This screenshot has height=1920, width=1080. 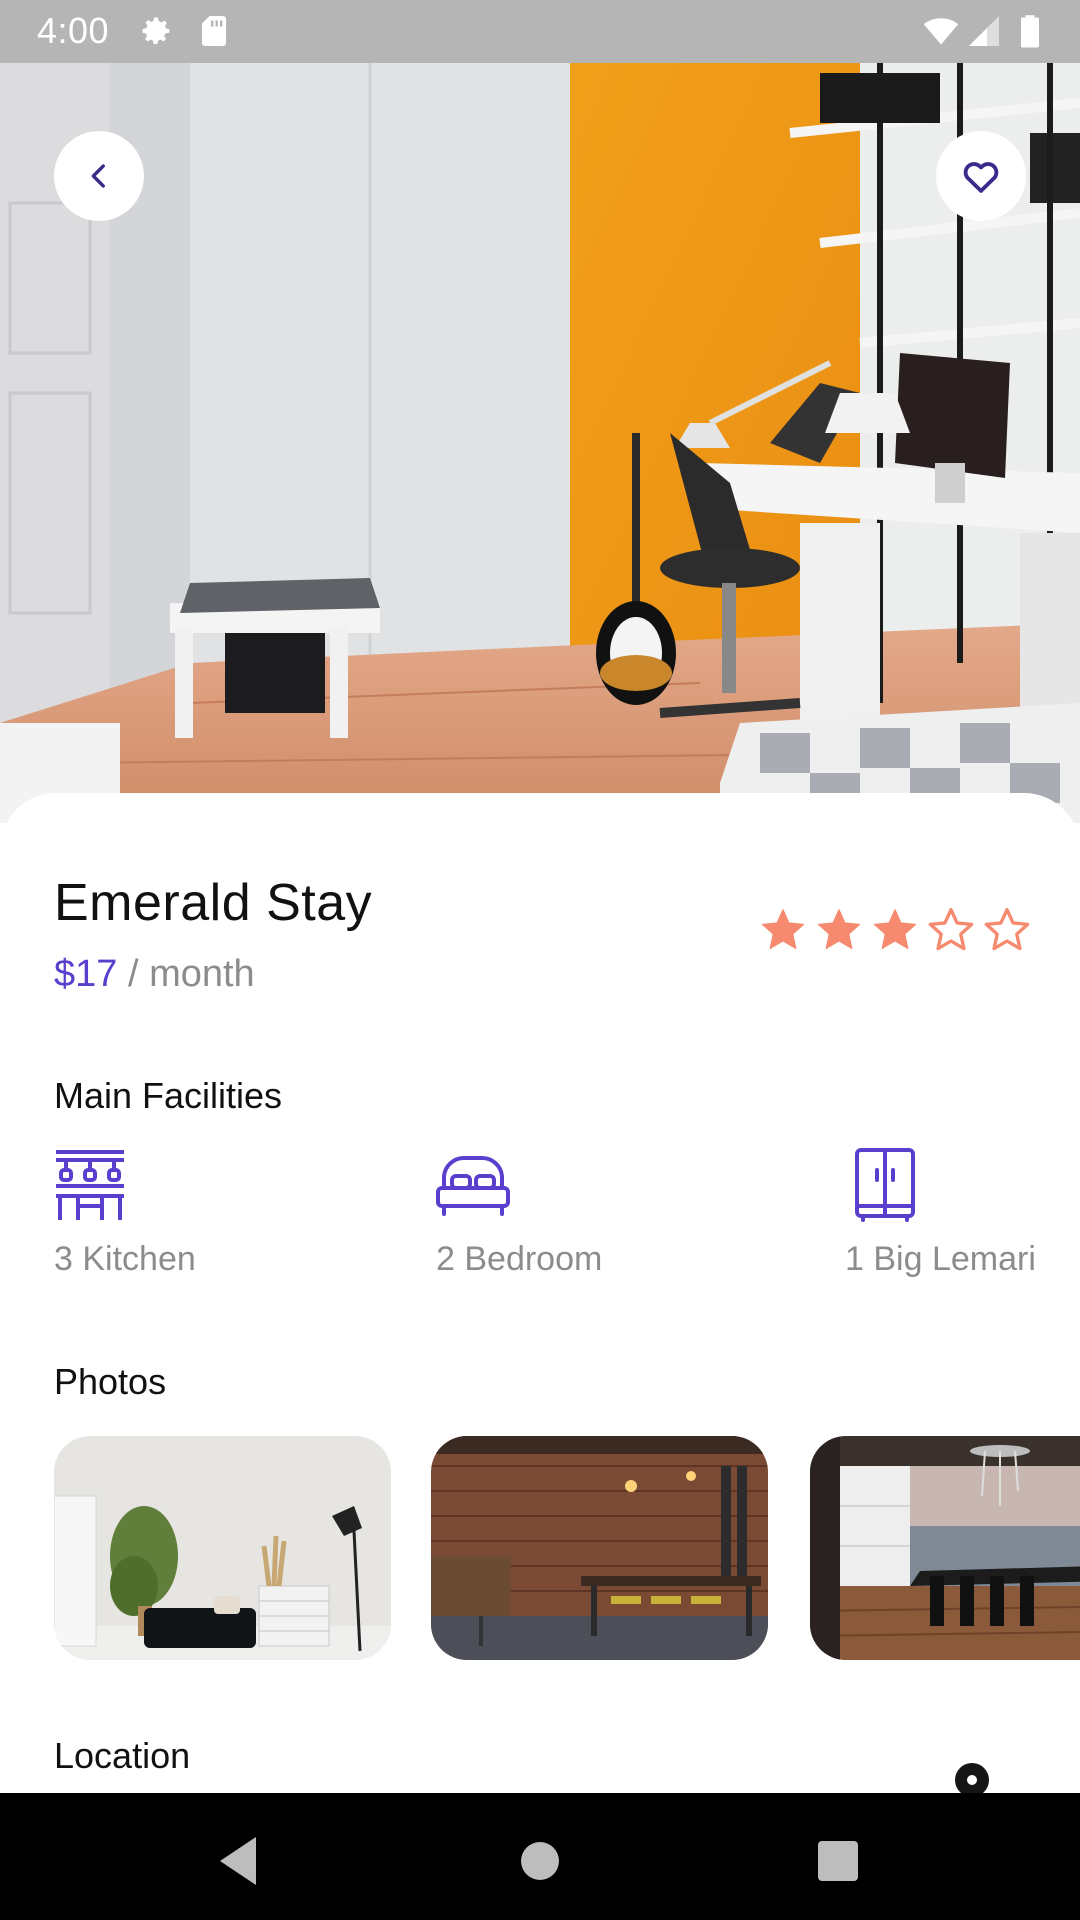 What do you see at coordinates (519, 1213) in the screenshot?
I see `facility-bedroom: 2 Bedroom` at bounding box center [519, 1213].